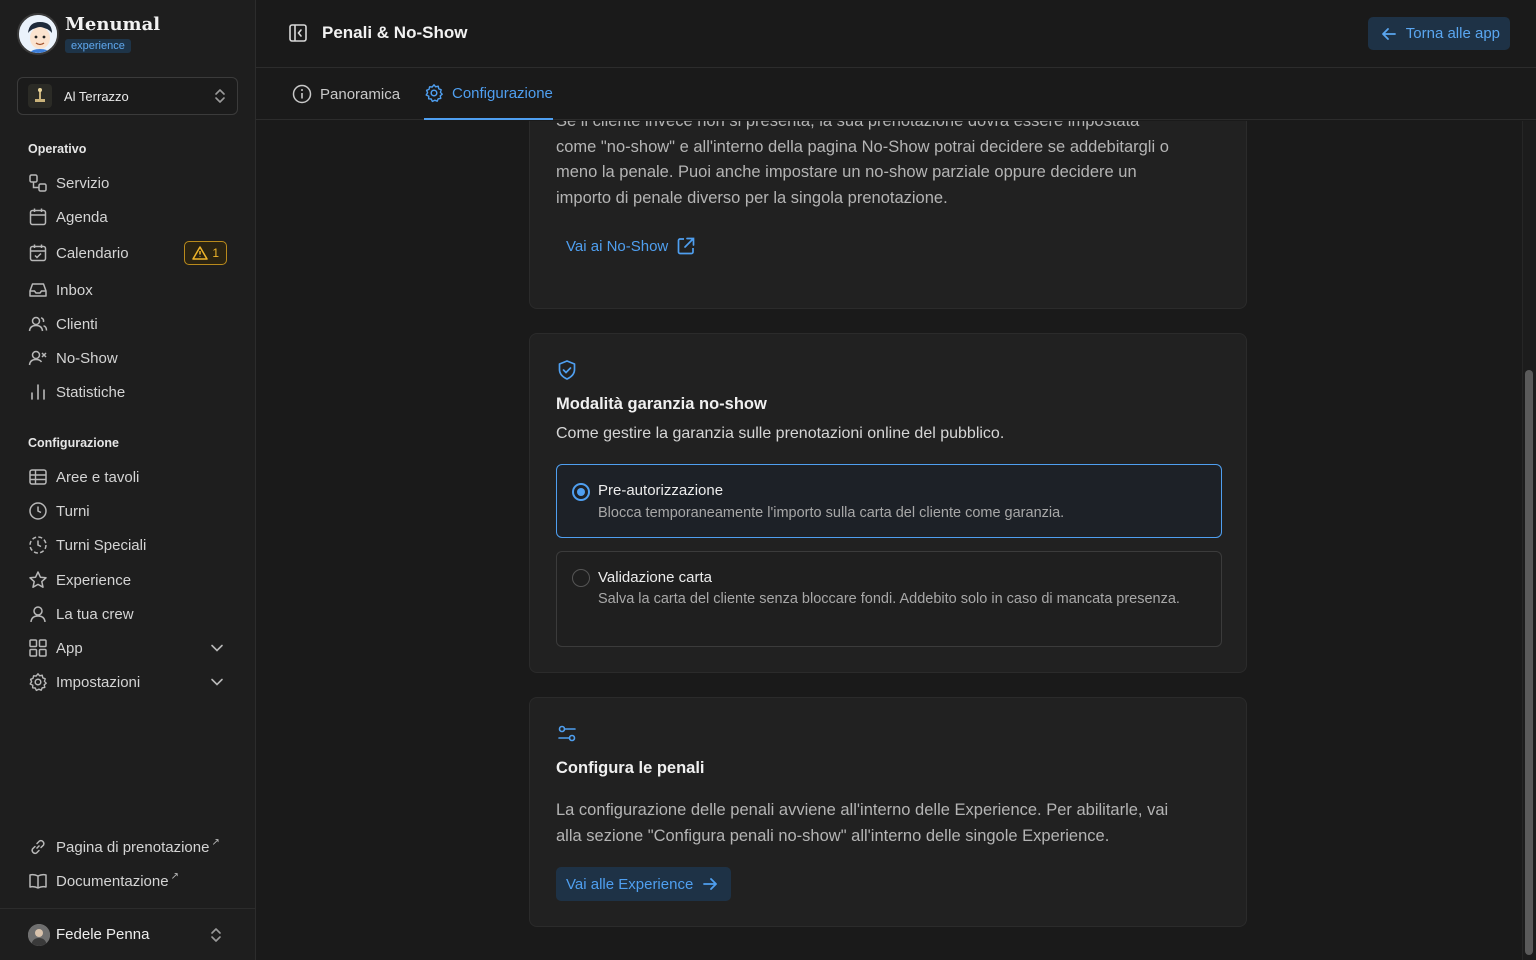 The image size is (1536, 960). What do you see at coordinates (128, 183) in the screenshot?
I see `sidebar-item-servizio: Servizio` at bounding box center [128, 183].